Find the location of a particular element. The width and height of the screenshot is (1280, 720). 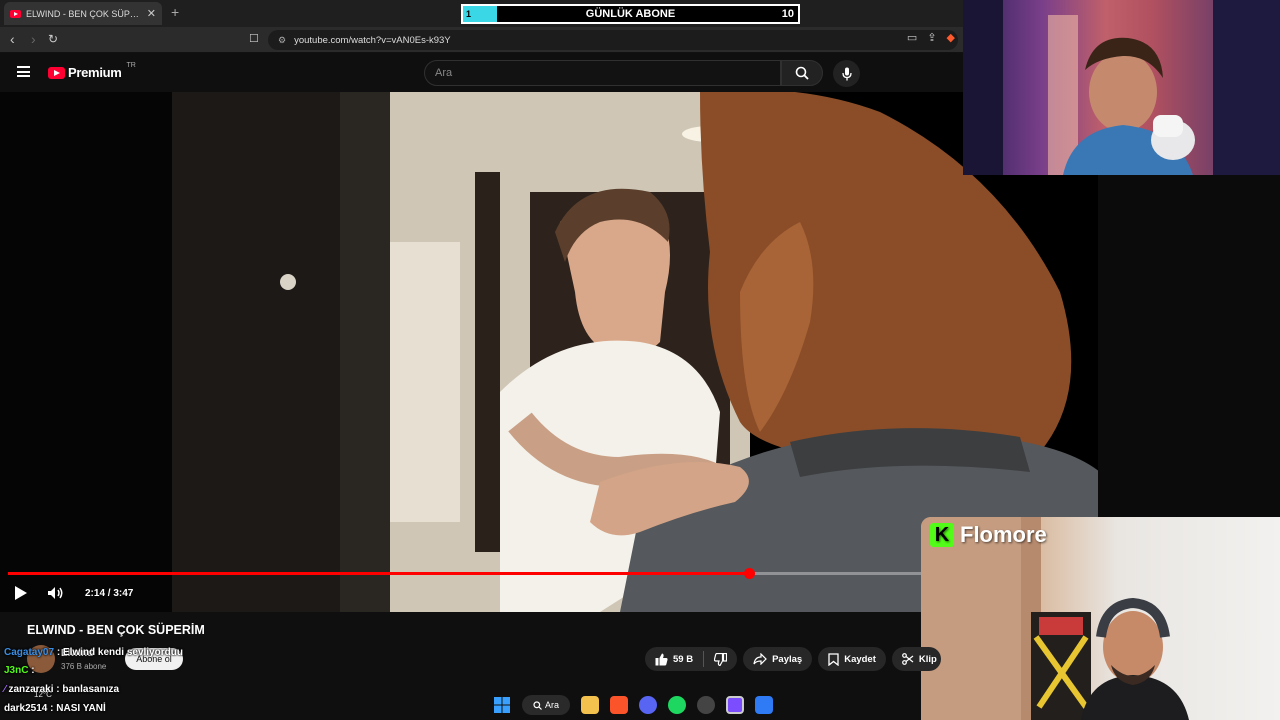

share-button: Paylaş is located at coordinates (778, 659).